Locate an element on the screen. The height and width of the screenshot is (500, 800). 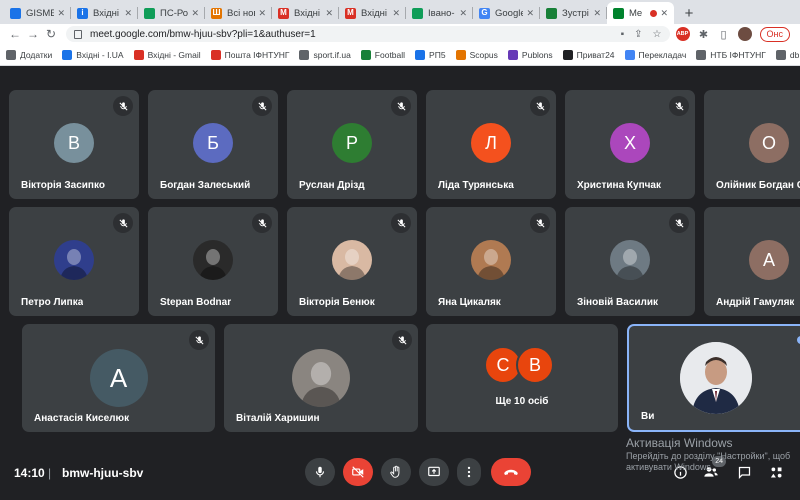
participant-tile: Вікторія Бенюк is located at coordinates (352, 261).